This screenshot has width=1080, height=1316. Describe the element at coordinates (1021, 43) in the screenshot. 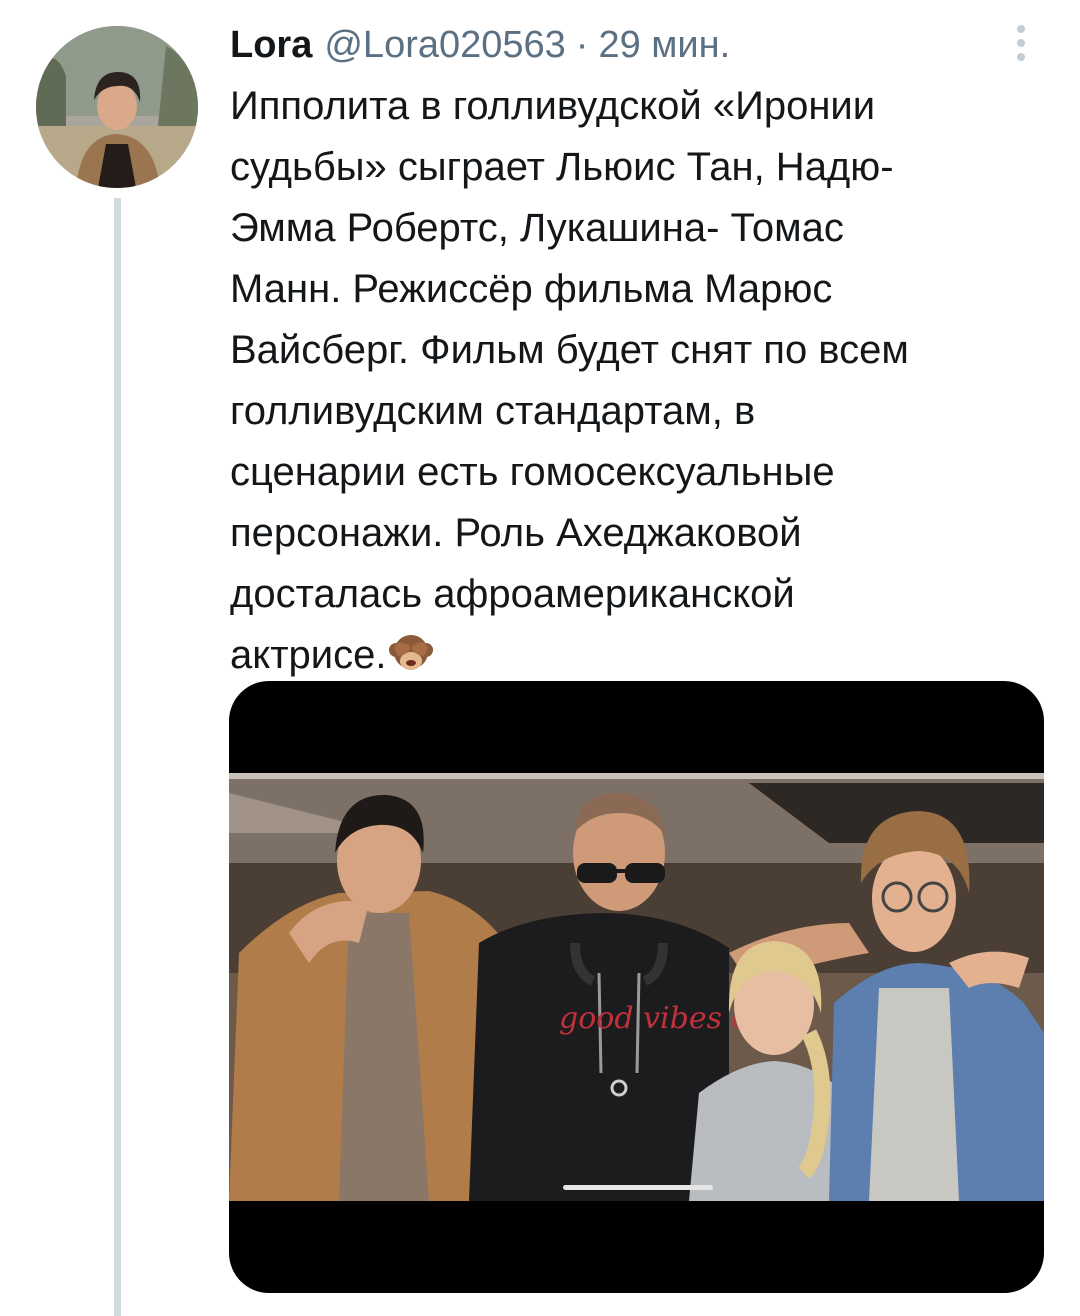

I see `vertical-ellipsis-icon` at that location.